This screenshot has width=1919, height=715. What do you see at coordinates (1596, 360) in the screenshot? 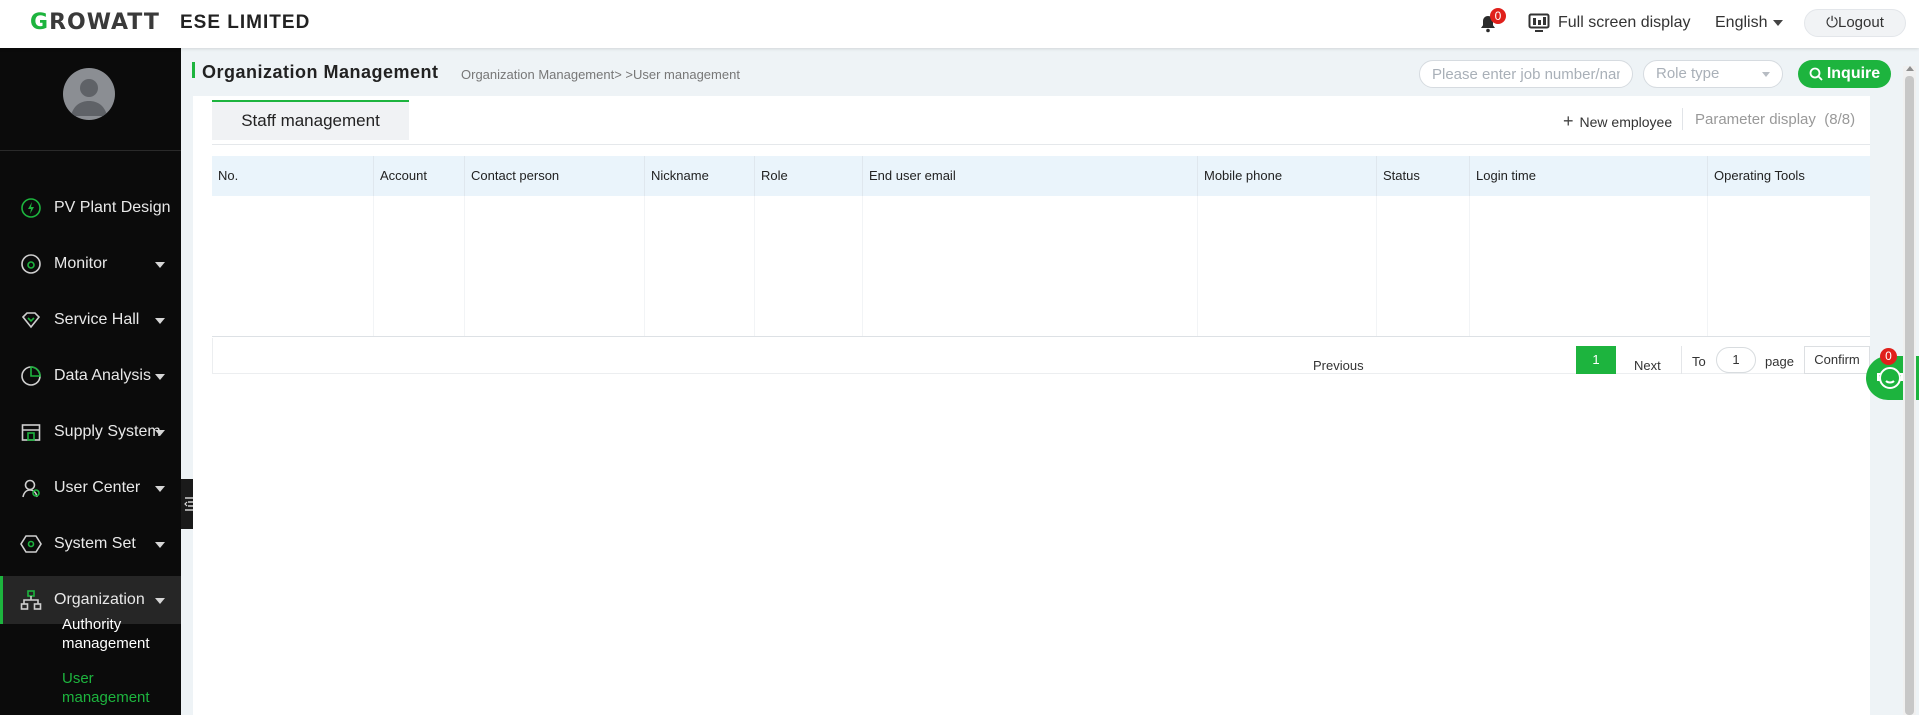
I see `page-number-current: 1` at bounding box center [1596, 360].